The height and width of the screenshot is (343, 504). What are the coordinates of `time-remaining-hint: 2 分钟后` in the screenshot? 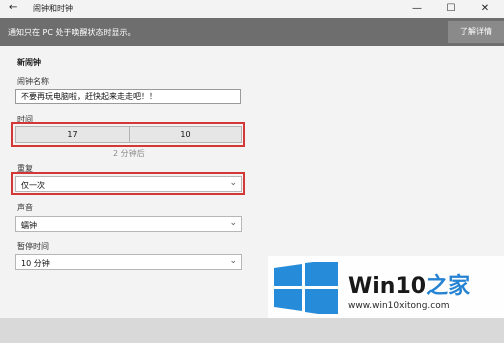 It's located at (129, 153).